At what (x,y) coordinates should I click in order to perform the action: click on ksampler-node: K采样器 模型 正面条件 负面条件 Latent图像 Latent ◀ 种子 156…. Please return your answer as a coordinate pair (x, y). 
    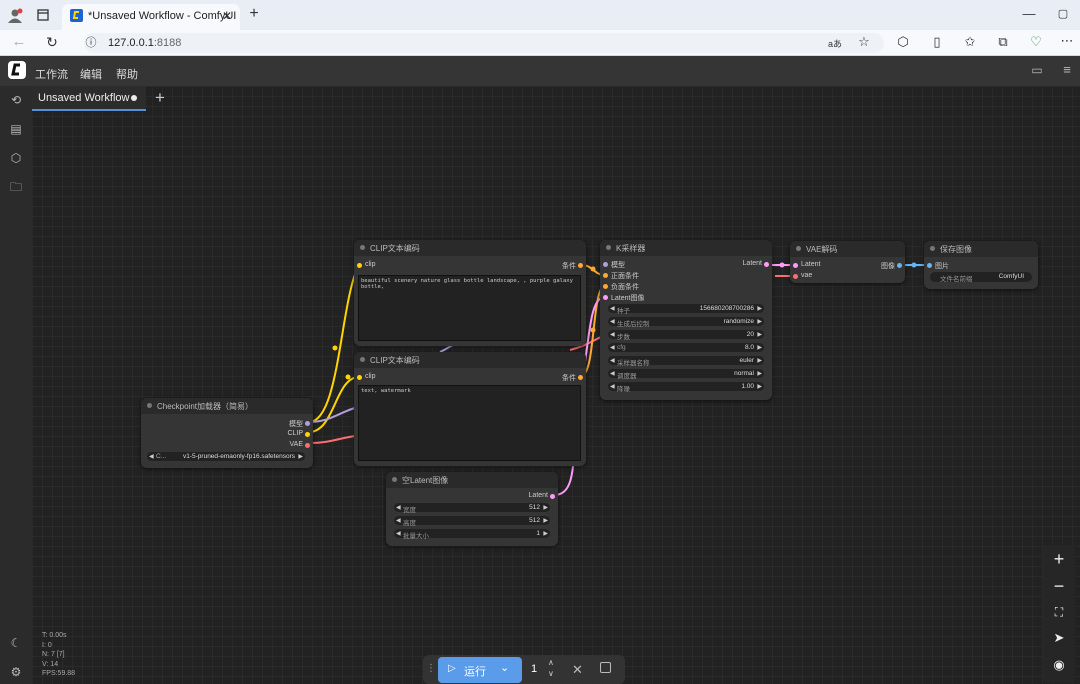
    Looking at the image, I should click on (686, 320).